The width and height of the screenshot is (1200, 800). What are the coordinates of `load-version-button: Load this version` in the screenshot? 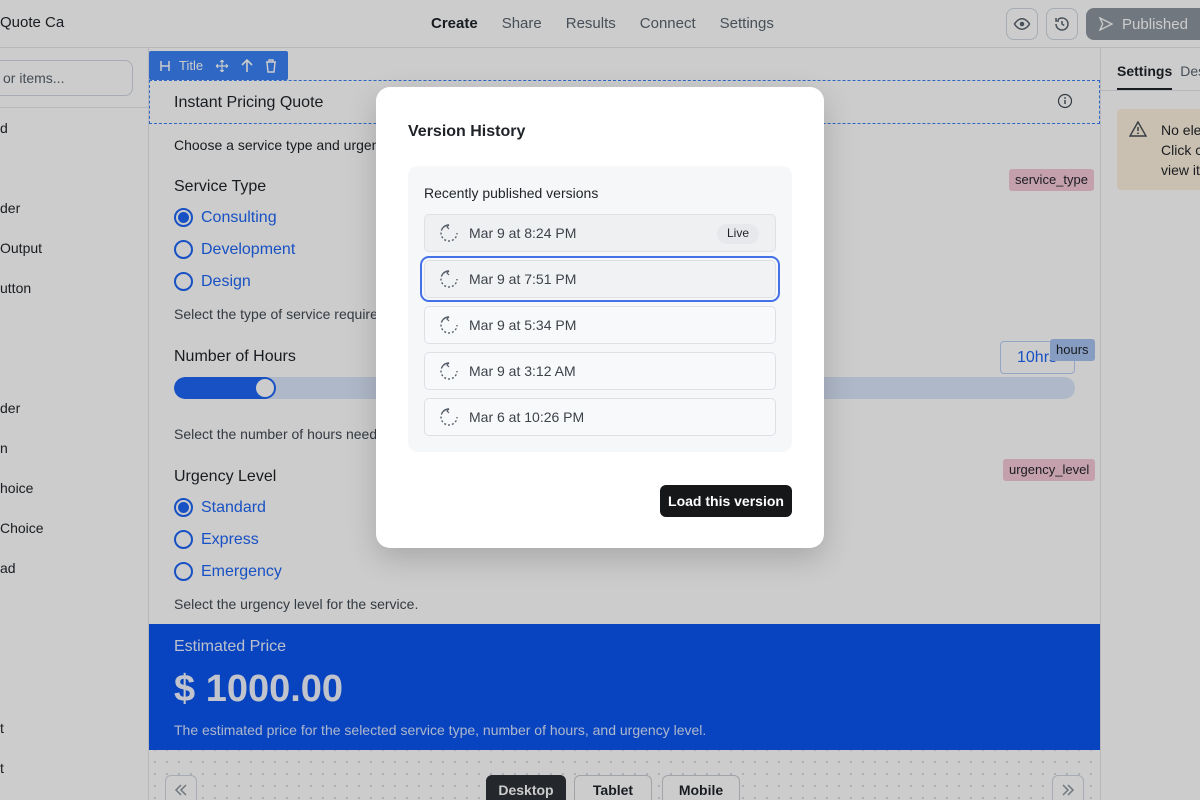 It's located at (726, 501).